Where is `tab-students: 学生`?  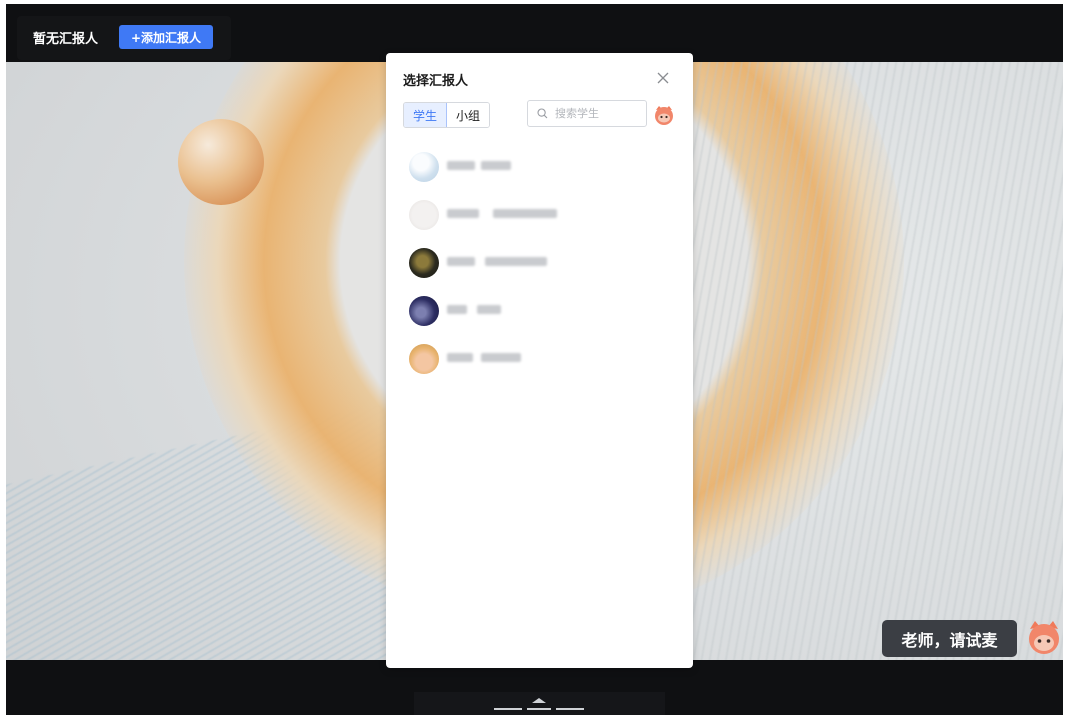 tab-students: 学生 is located at coordinates (425, 115).